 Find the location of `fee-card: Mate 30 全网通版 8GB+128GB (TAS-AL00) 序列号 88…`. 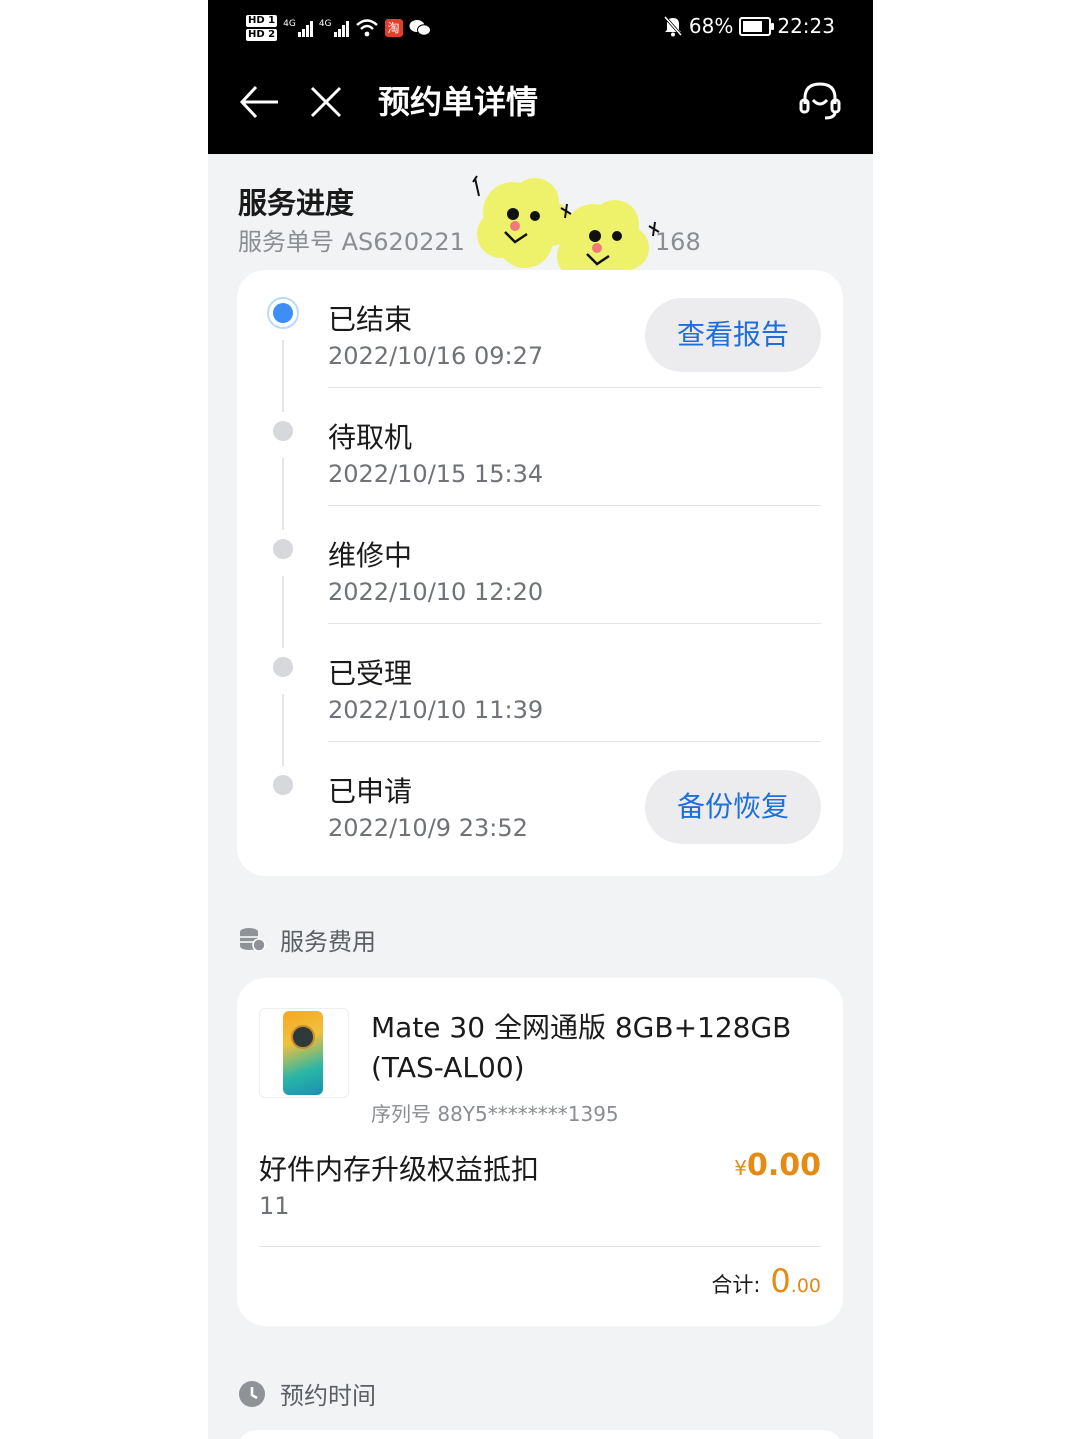

fee-card: Mate 30 全网通版 8GB+128GB (TAS-AL00) 序列号 88… is located at coordinates (540, 1152).